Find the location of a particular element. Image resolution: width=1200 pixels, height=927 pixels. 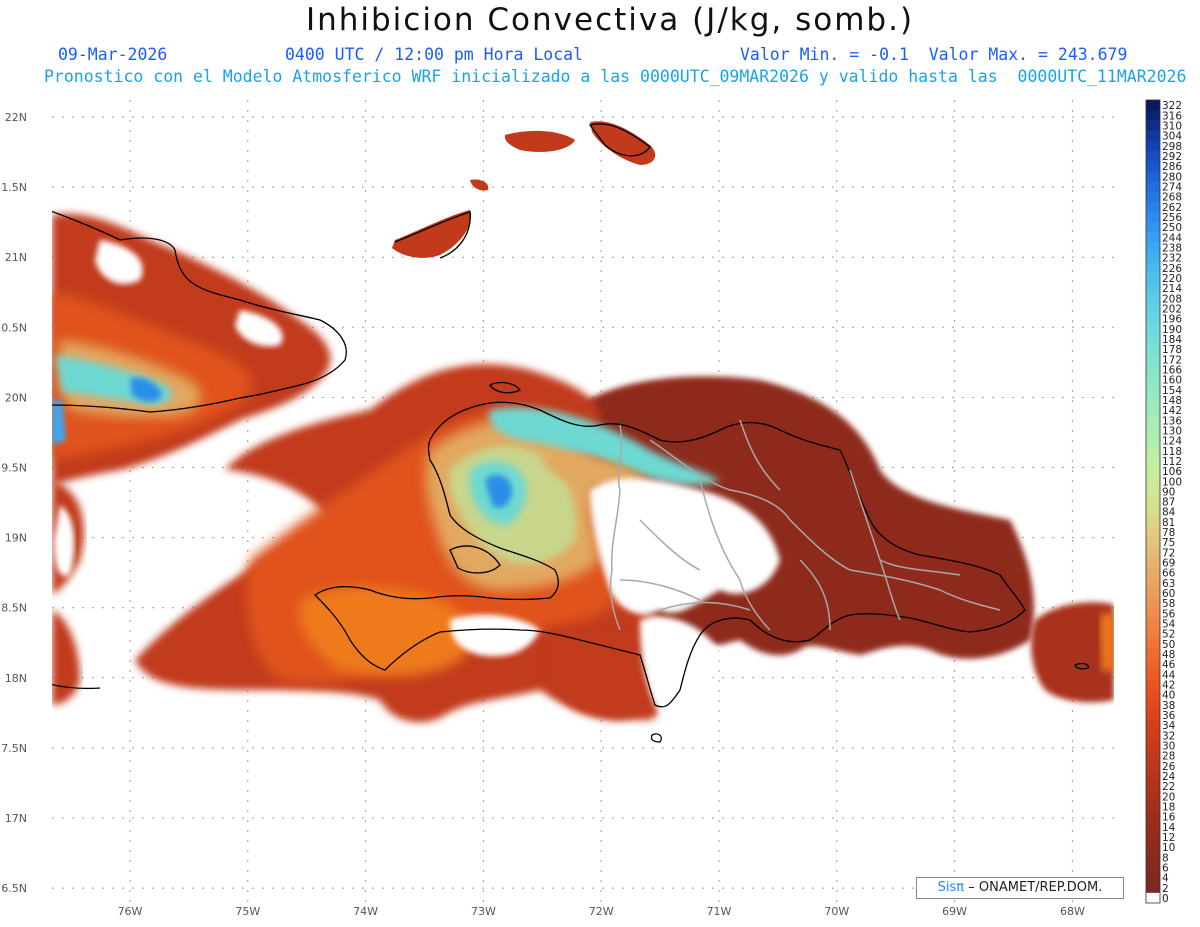

lat-label: 6.5N is located at coordinates (14, 888).